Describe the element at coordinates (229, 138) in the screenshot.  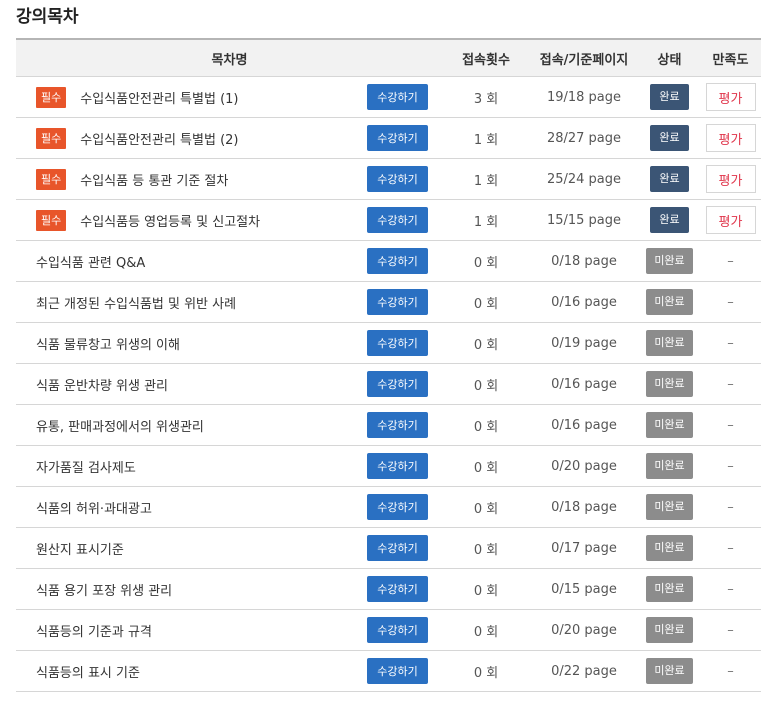
I see `lecture-title-cell: 필수 수입식품안전관리 특별법 (2) 수강하기` at that location.